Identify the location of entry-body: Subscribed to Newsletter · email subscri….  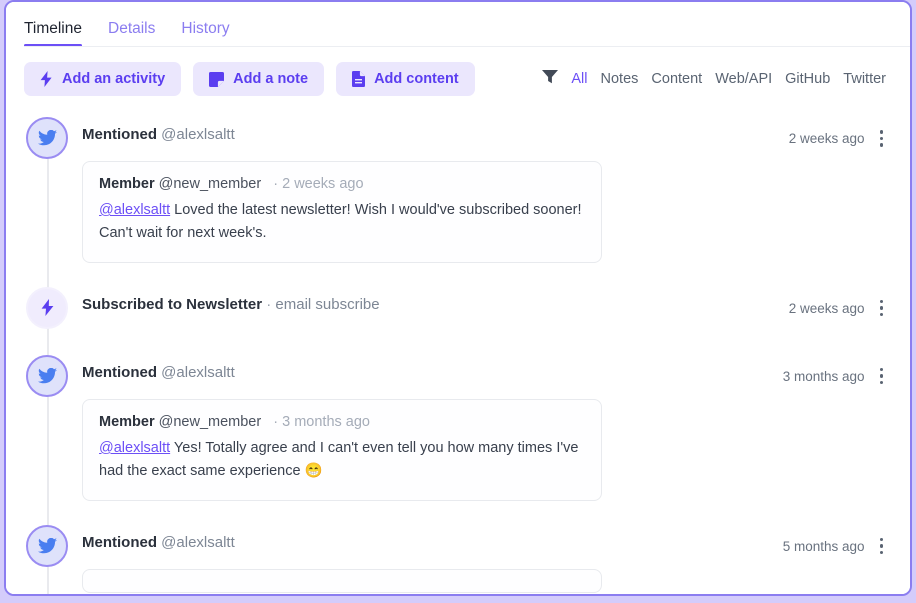
(481, 308).